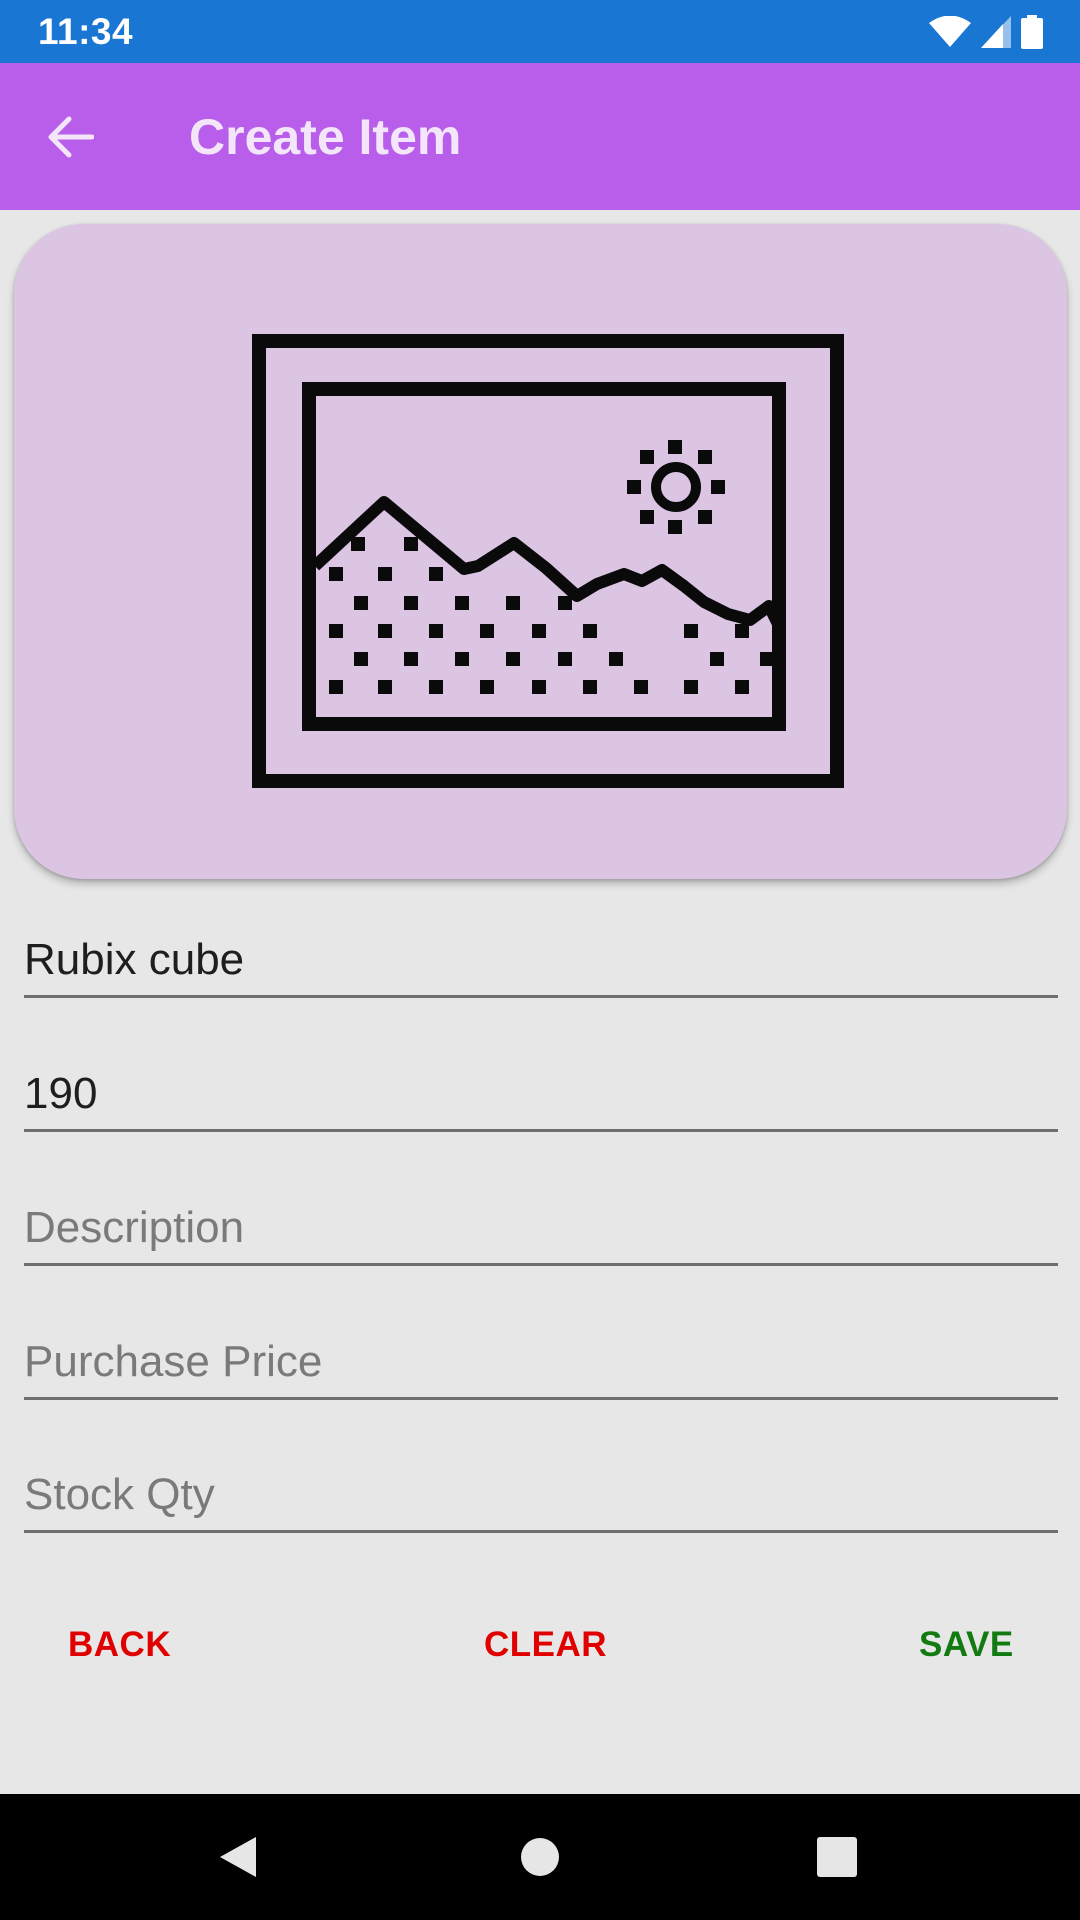 The width and height of the screenshot is (1080, 1920). Describe the element at coordinates (541, 1233) in the screenshot. I see `description-input` at that location.